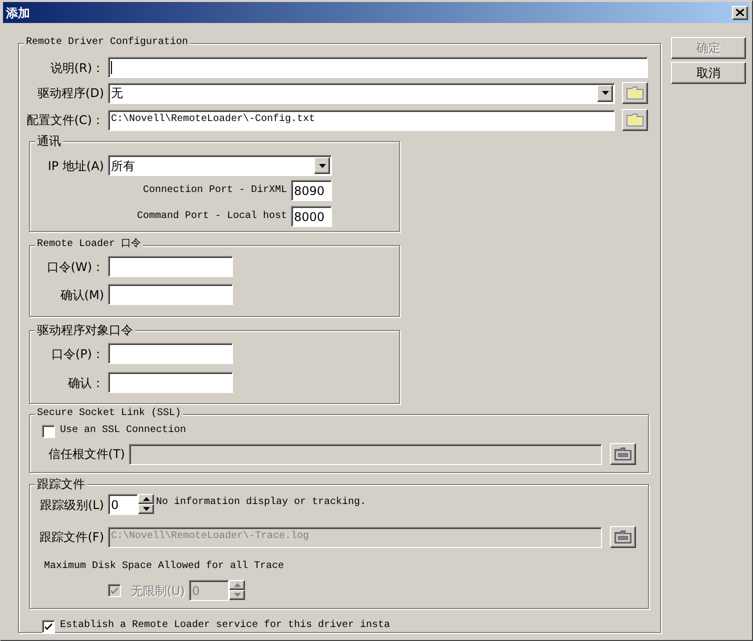  I want to click on text-field: 8000, so click(311, 216).